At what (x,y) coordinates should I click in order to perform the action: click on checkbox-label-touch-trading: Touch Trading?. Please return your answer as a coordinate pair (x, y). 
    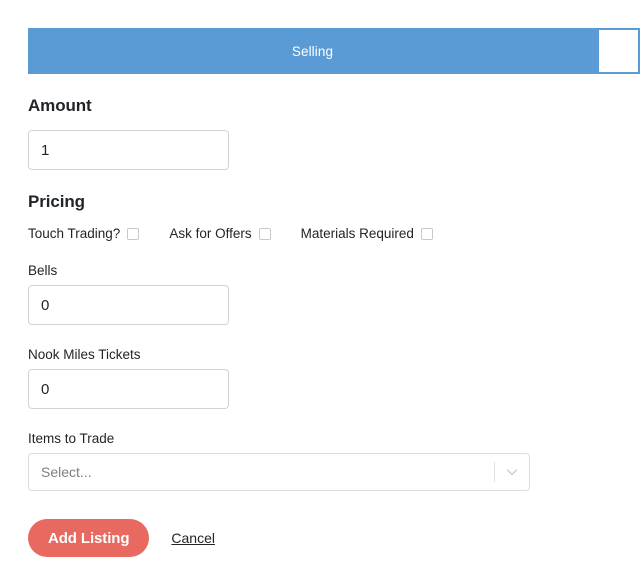
    Looking at the image, I should click on (74, 233).